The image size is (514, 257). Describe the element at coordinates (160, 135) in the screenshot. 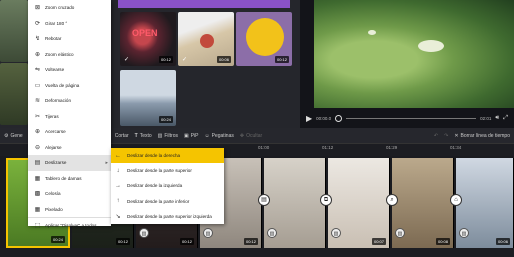

I see `filter-icon: ▥` at that location.